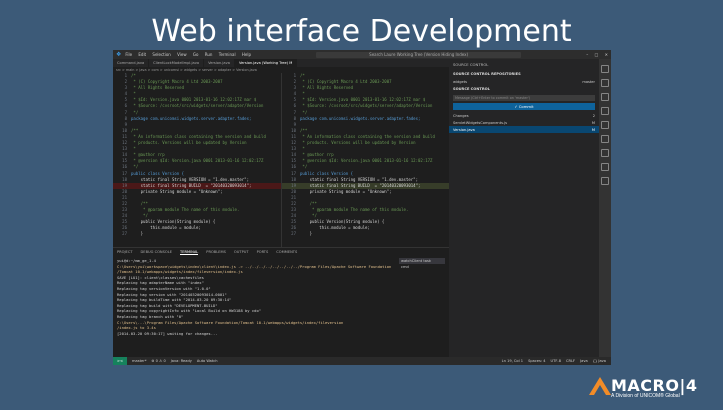  Describe the element at coordinates (120, 361) in the screenshot. I see `remote-indicator: ><` at that location.